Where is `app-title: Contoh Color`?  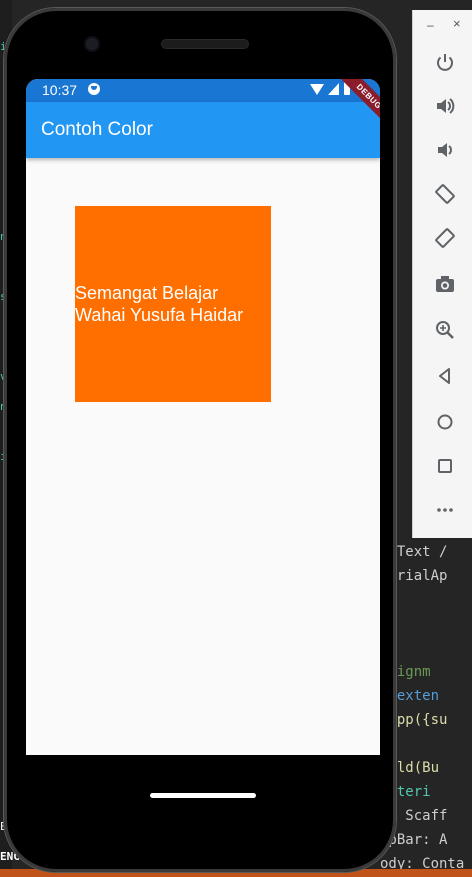 app-title: Contoh Color is located at coordinates (97, 129).